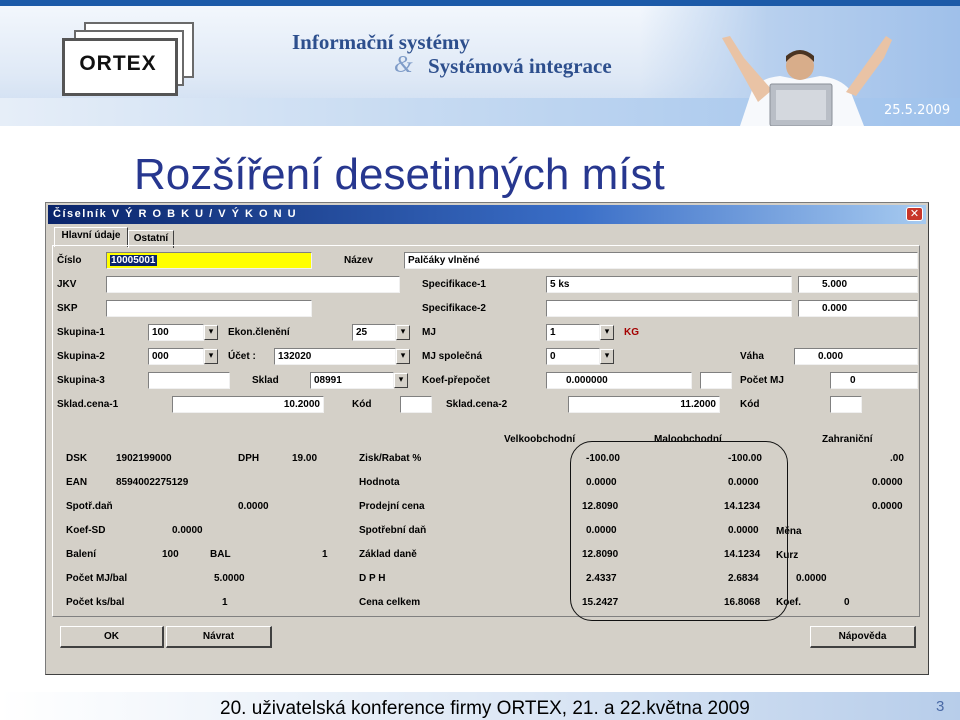 This screenshot has height=720, width=960. I want to click on close-icon: ✕, so click(914, 213).